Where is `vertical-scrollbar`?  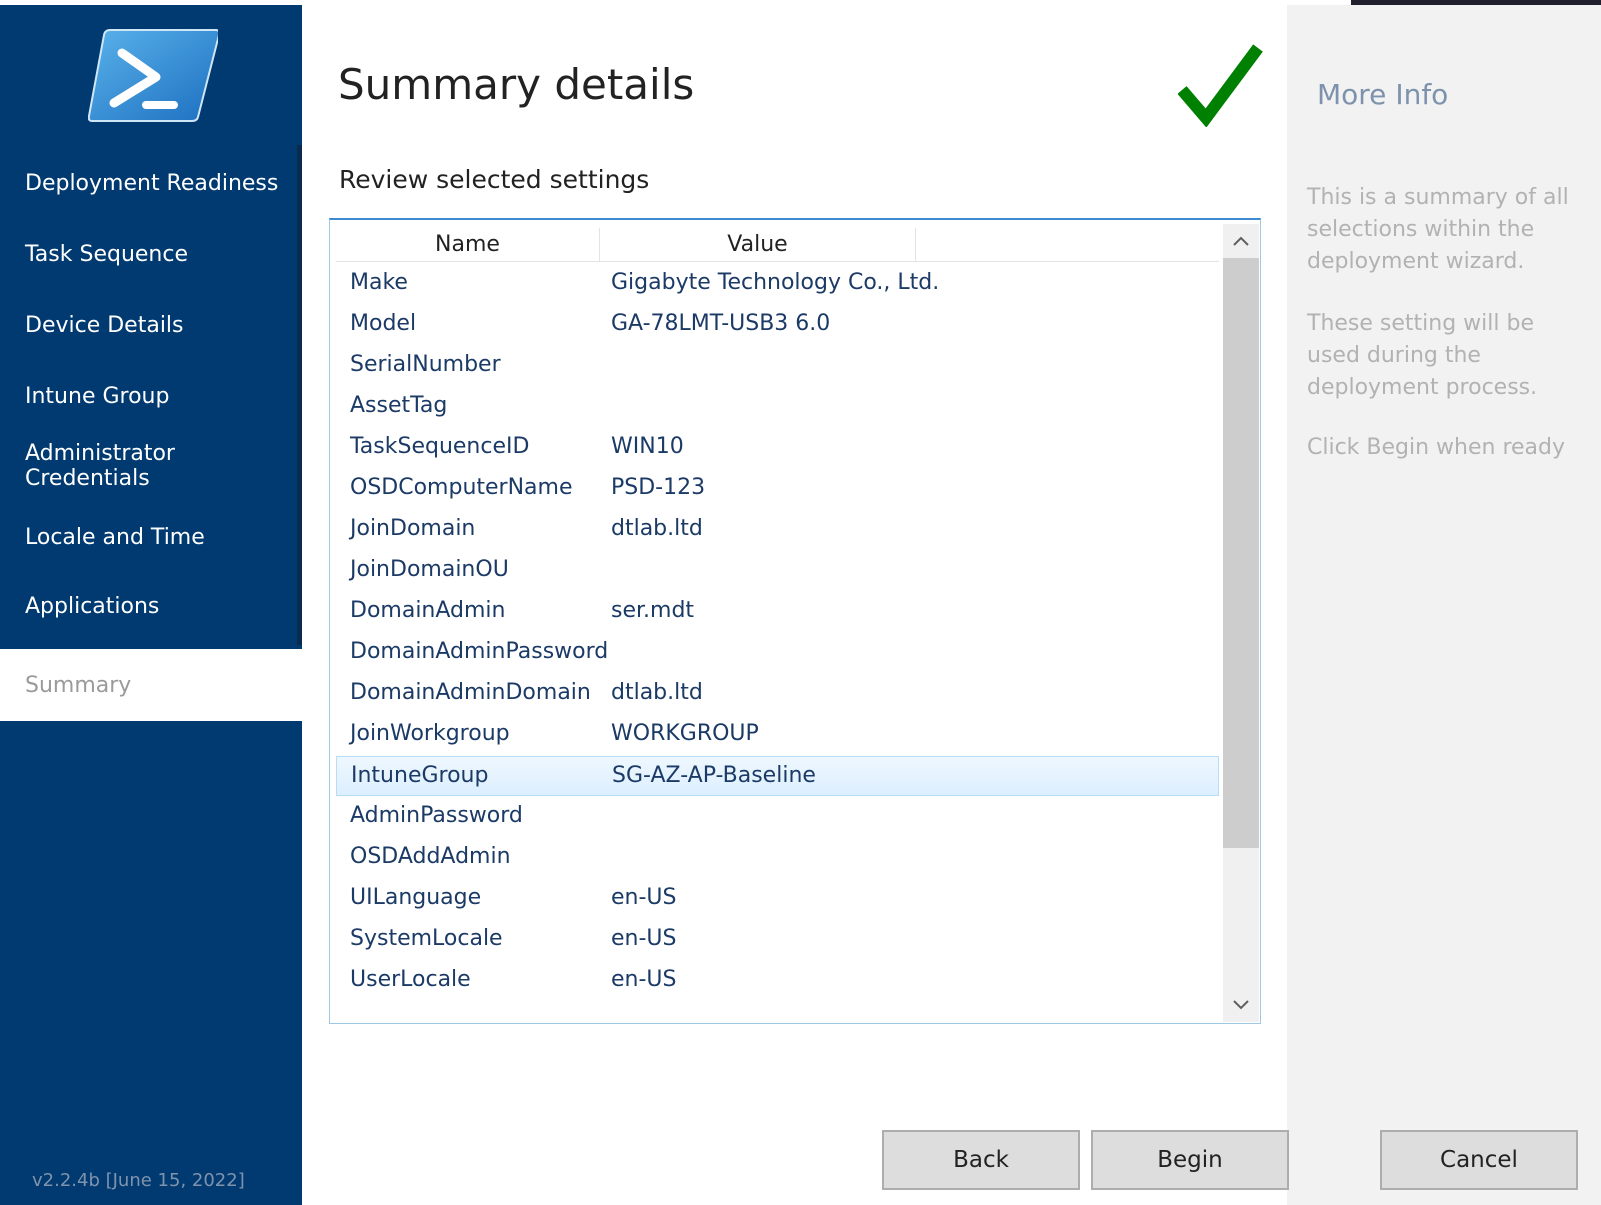 vertical-scrollbar is located at coordinates (1241, 623).